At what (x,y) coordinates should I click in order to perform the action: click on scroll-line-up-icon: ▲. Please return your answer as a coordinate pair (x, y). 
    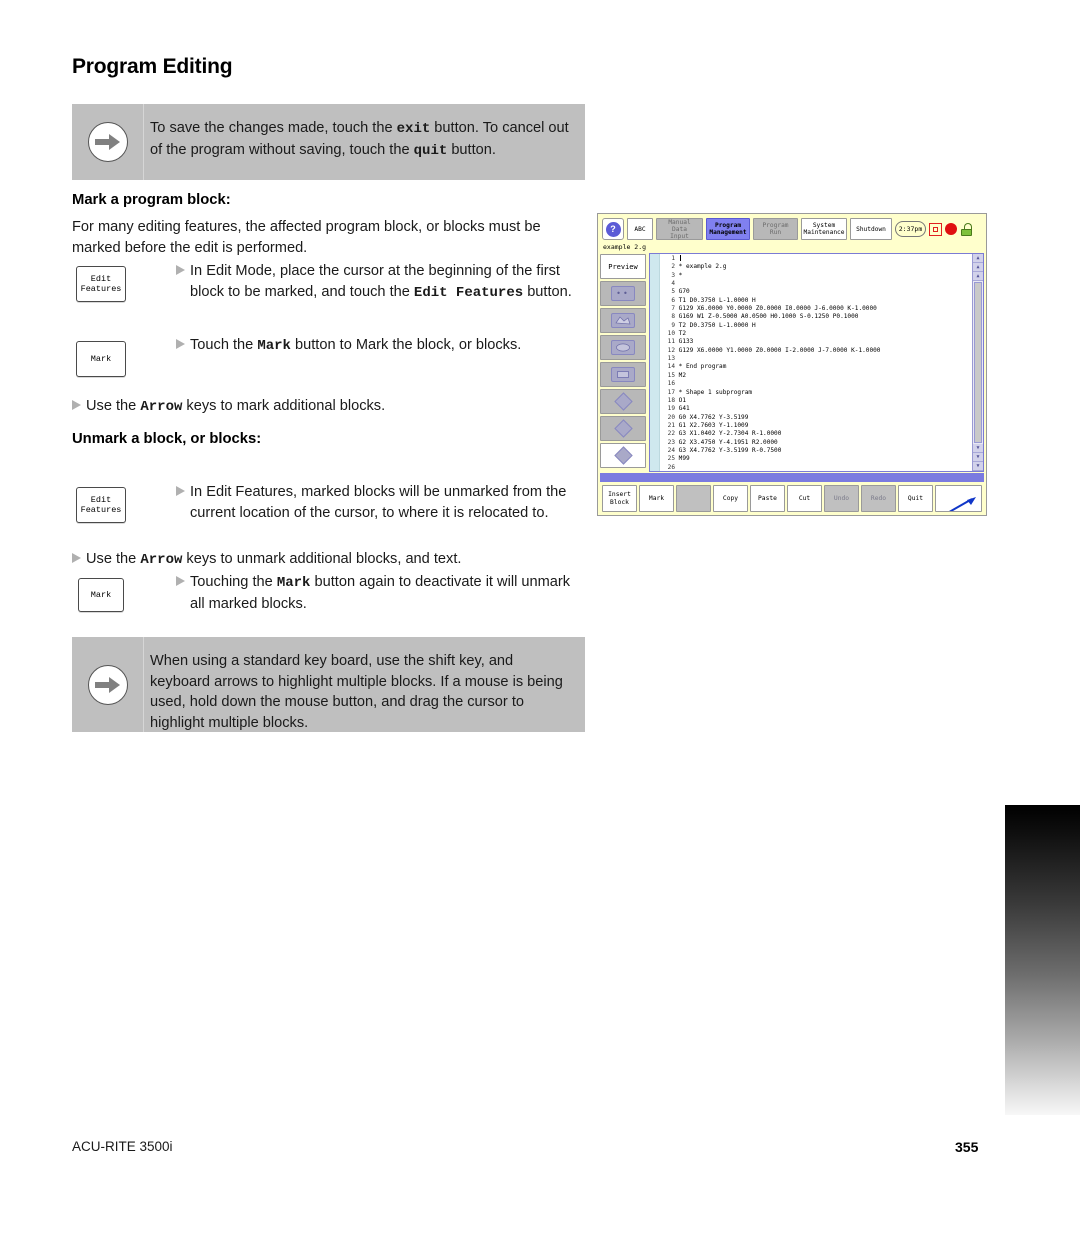
    Looking at the image, I should click on (978, 276).